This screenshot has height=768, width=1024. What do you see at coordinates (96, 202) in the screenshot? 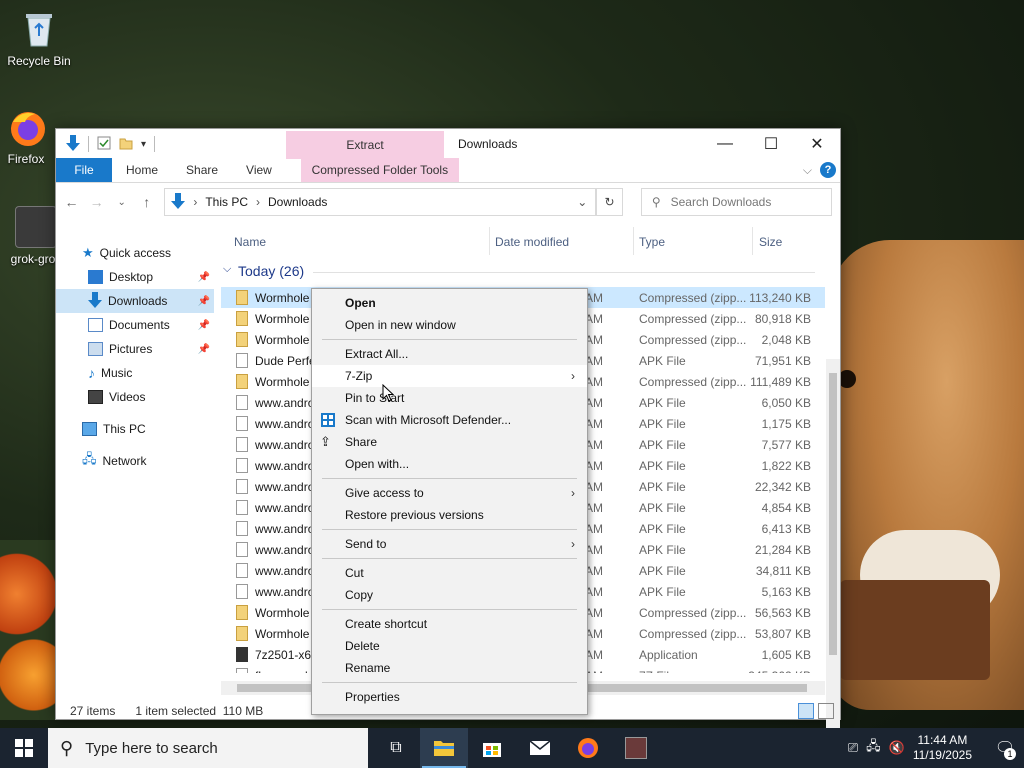
I see `forward-arrow-icon: →` at bounding box center [96, 202].